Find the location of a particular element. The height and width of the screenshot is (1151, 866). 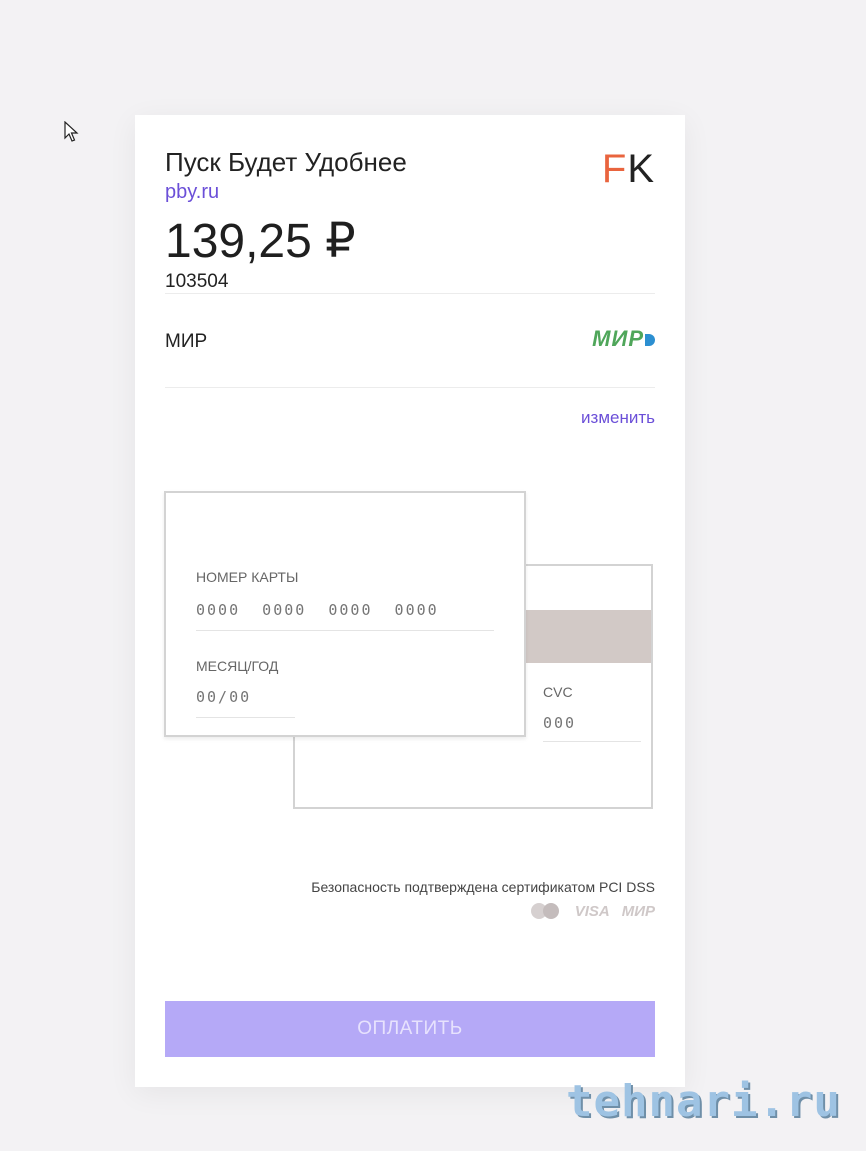

cvc-input is located at coordinates (592, 723).